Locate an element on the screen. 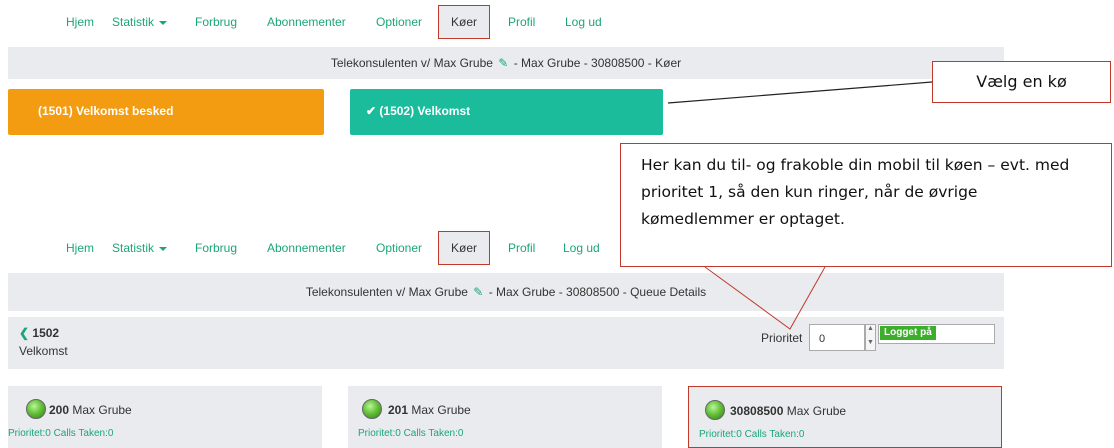 This screenshot has height=448, width=1114. queue-button-label: (1502) Velkomst is located at coordinates (425, 111).